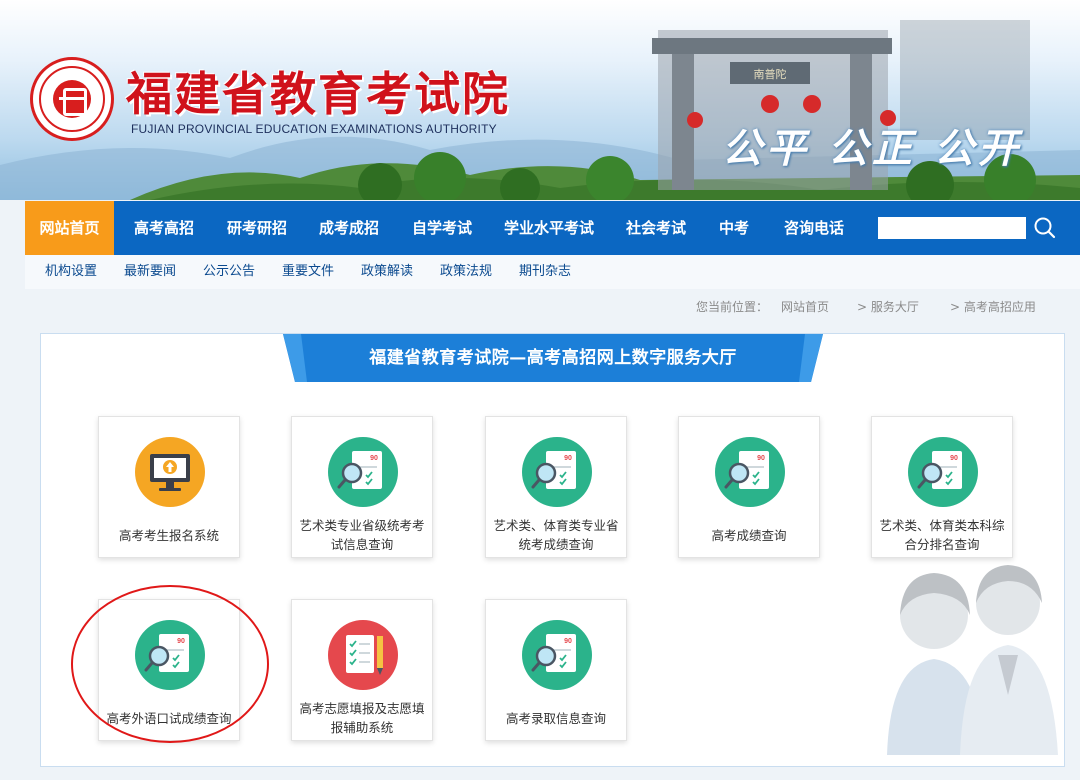  Describe the element at coordinates (387, 272) in the screenshot. I see `subnav-item-policy-interpretation: 政策解读` at that location.